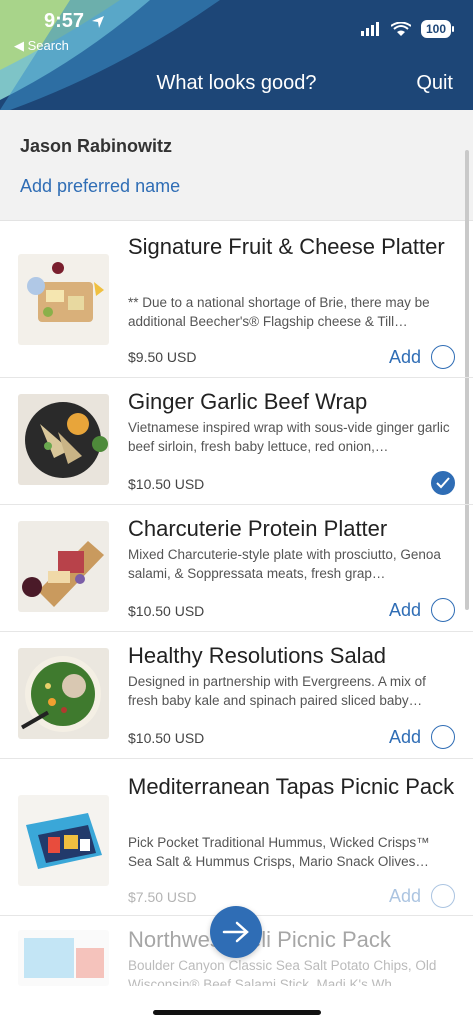  Describe the element at coordinates (400, 28) in the screenshot. I see `wifi-icon` at that location.